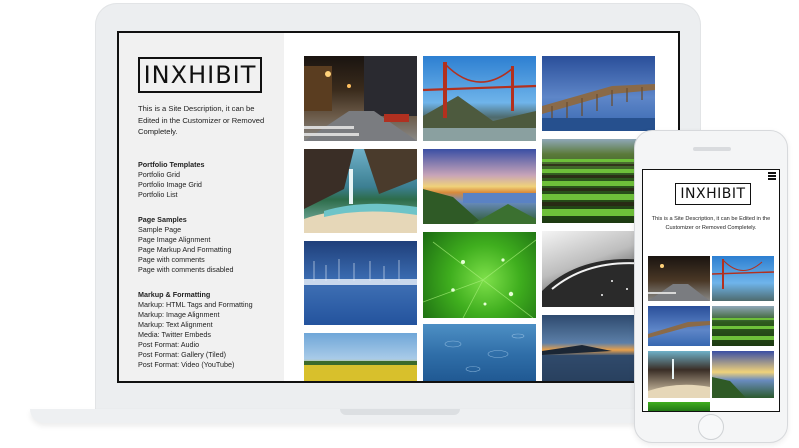 This screenshot has height=448, width=799. I want to click on menu-title: Portfolio Templates, so click(171, 164).